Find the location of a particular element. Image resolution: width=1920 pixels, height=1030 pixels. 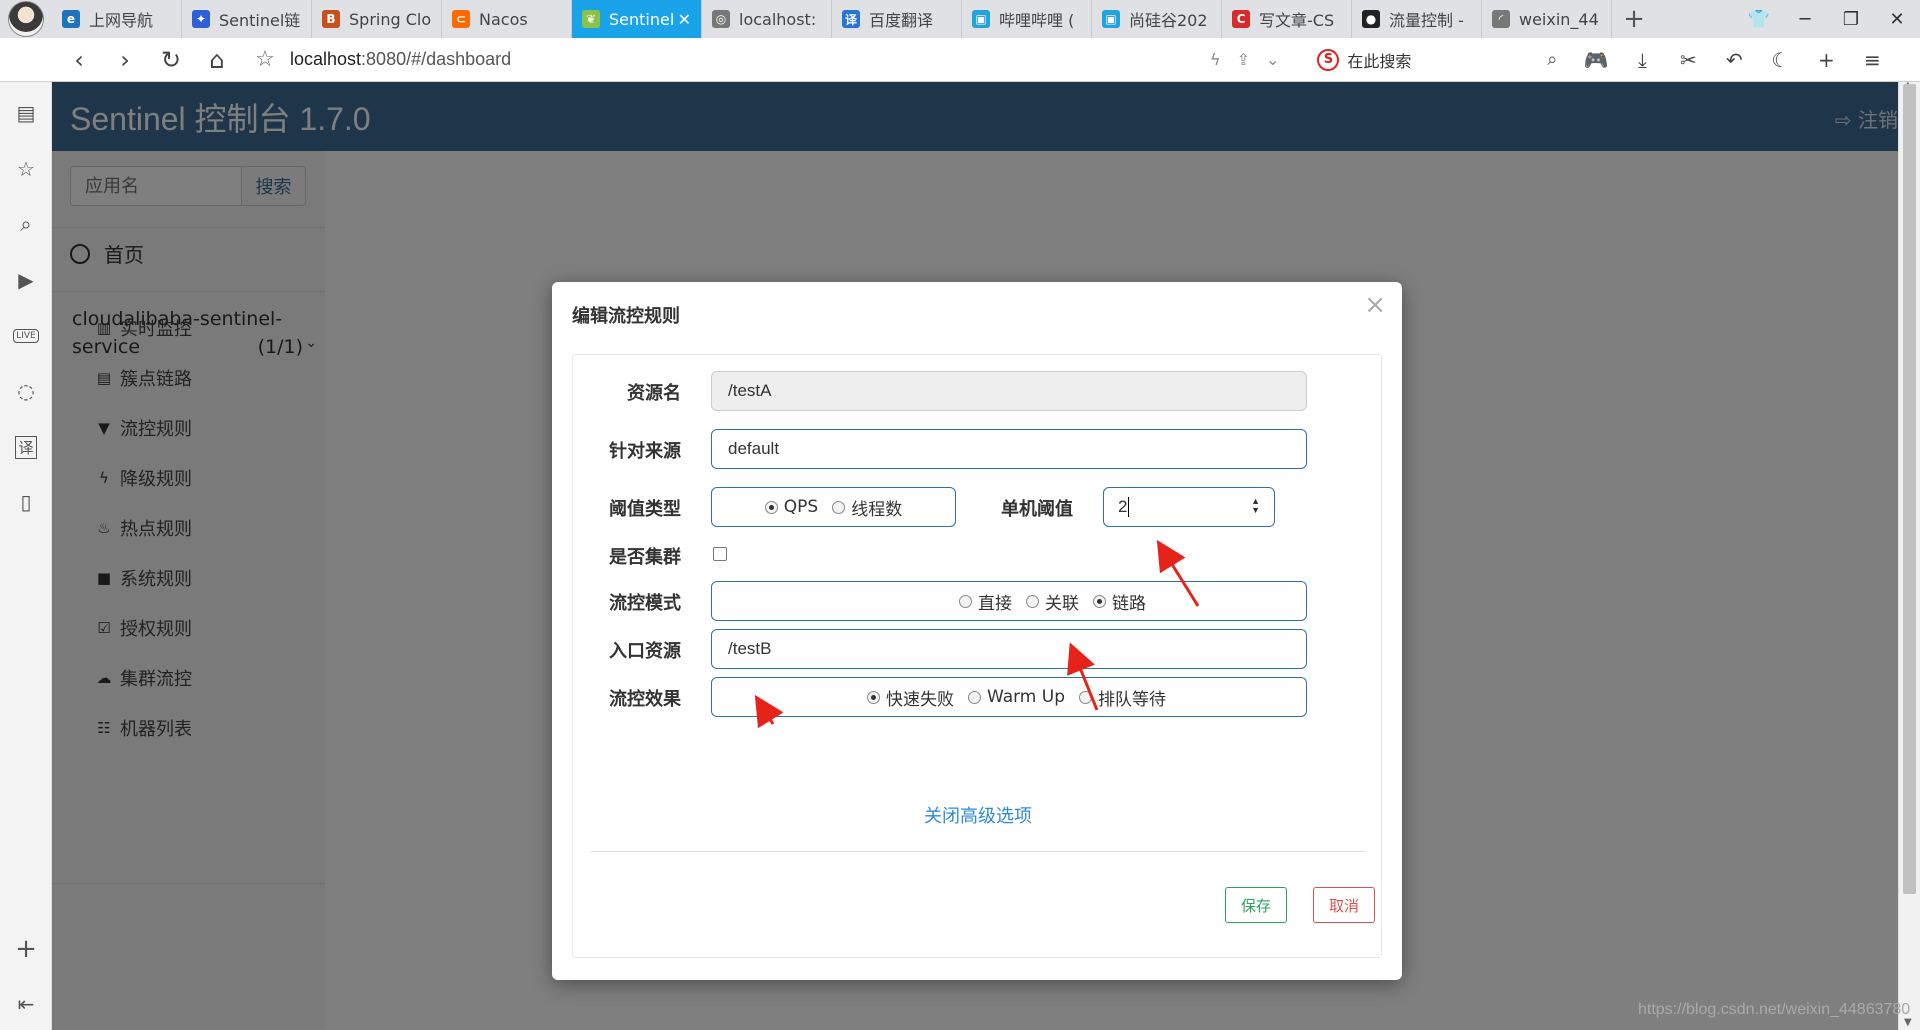

browser-tab: ● 流量控制 - is located at coordinates (1417, 19).